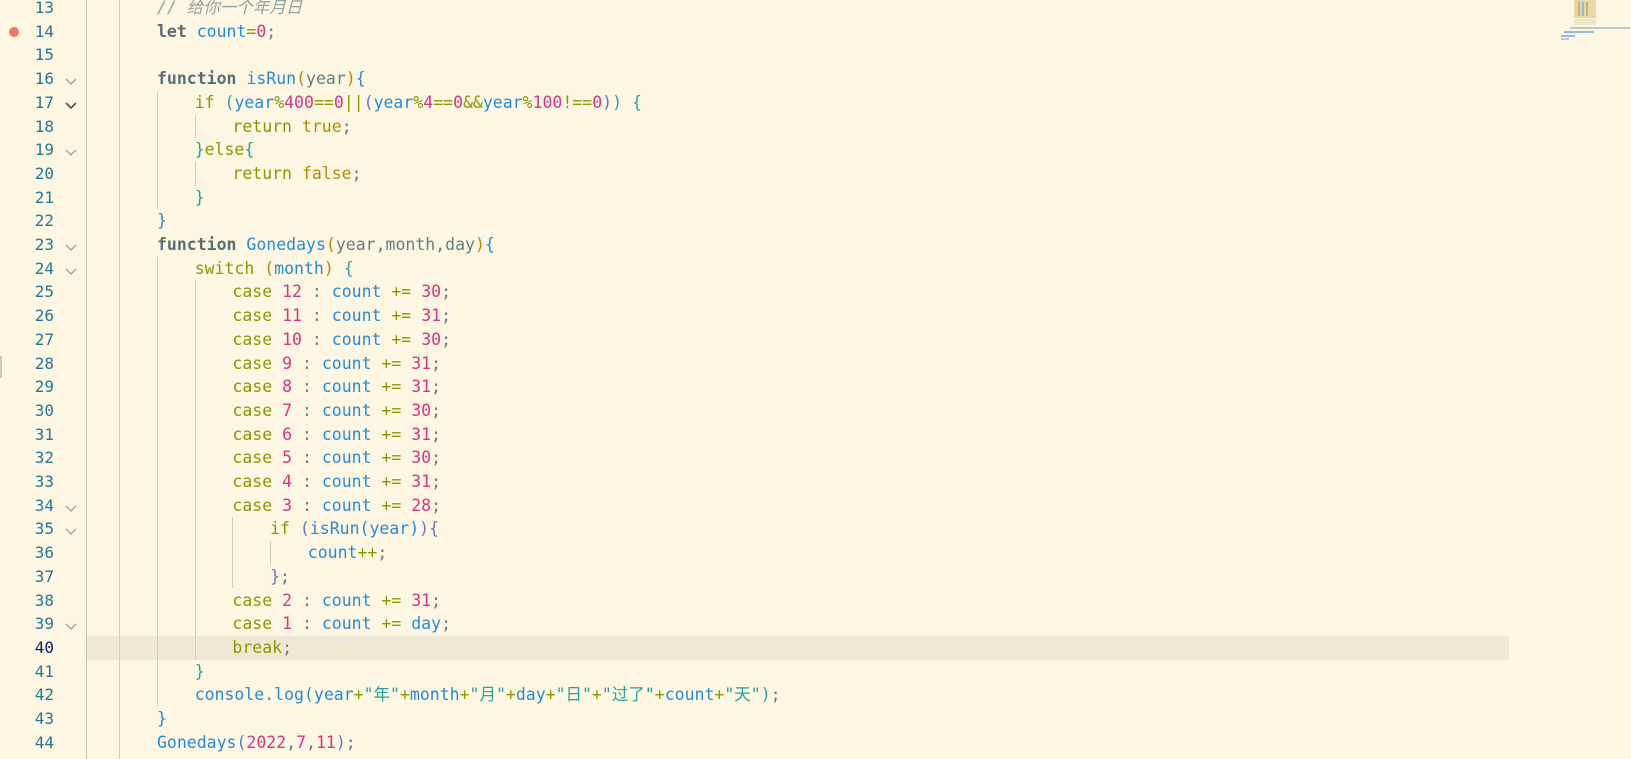  I want to click on gutter-row: 24, so click(43, 269).